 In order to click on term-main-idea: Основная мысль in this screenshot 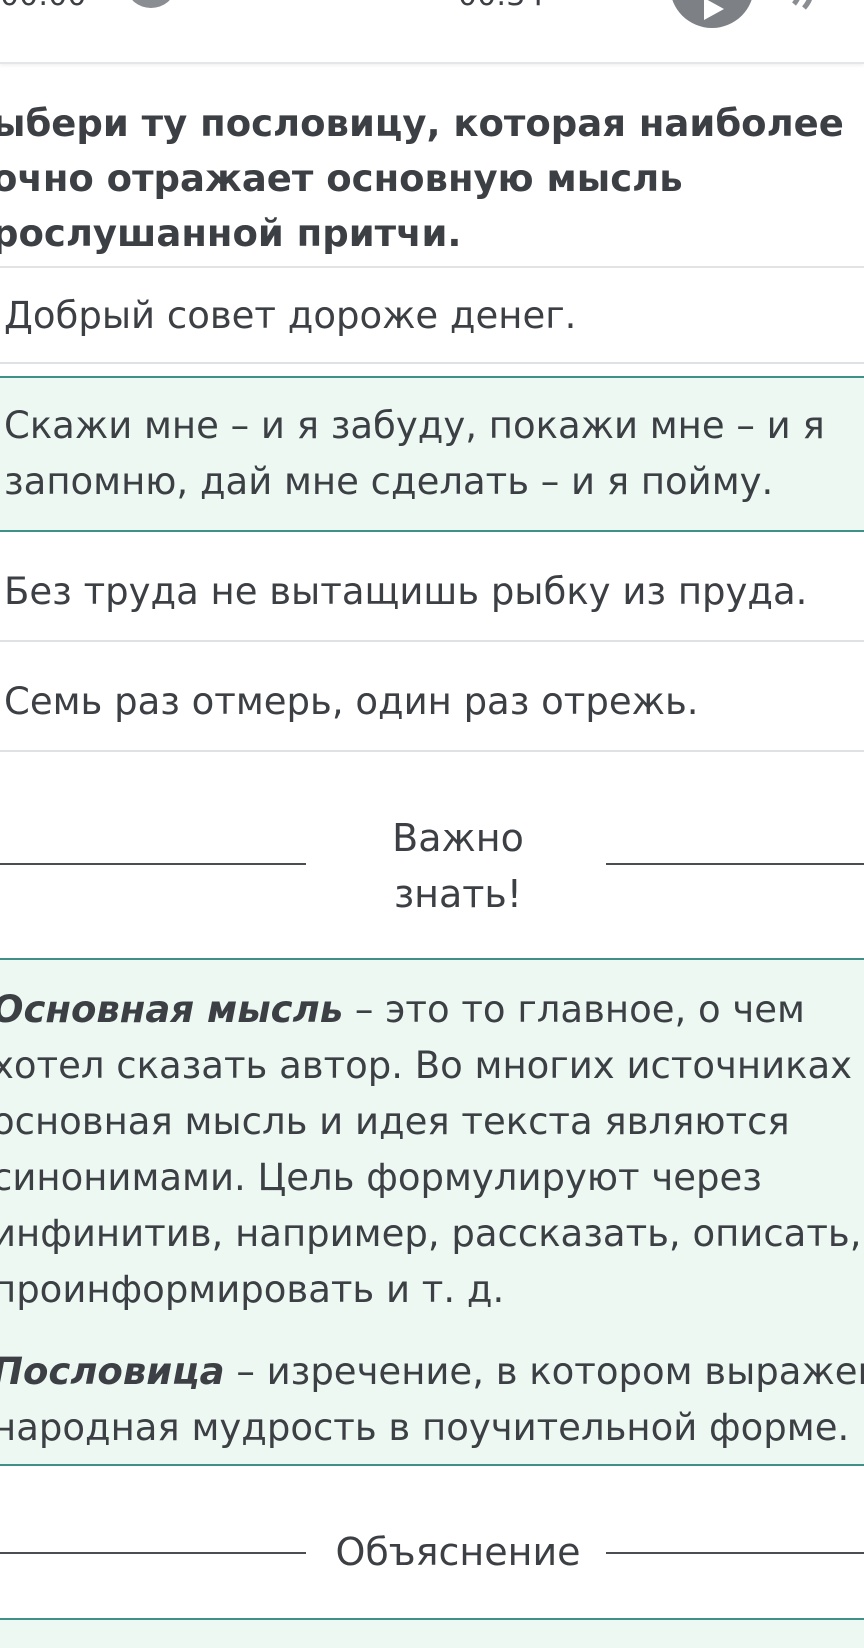, I will do `click(172, 1009)`.